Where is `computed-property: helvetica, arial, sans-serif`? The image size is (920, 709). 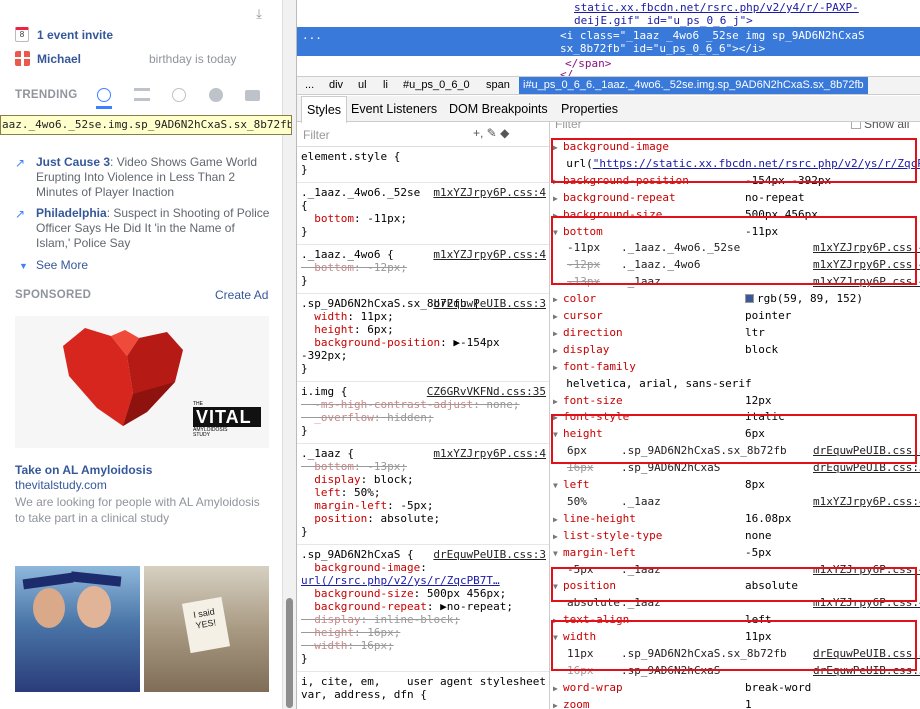
computed-property: helvetica, arial, sans-serif is located at coordinates (736, 383).